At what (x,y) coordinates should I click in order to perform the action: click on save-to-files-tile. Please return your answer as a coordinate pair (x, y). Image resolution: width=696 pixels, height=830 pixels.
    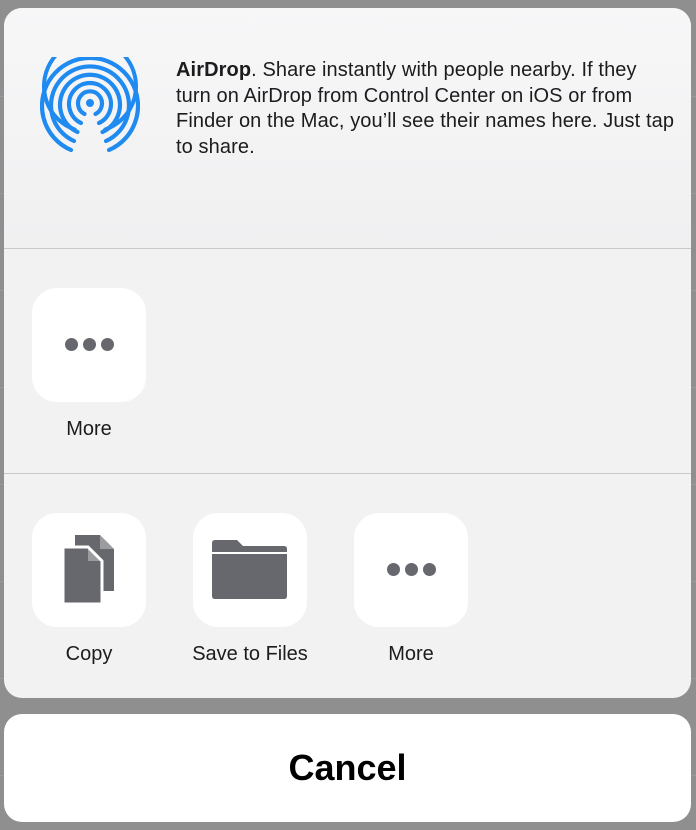
    Looking at the image, I should click on (250, 570).